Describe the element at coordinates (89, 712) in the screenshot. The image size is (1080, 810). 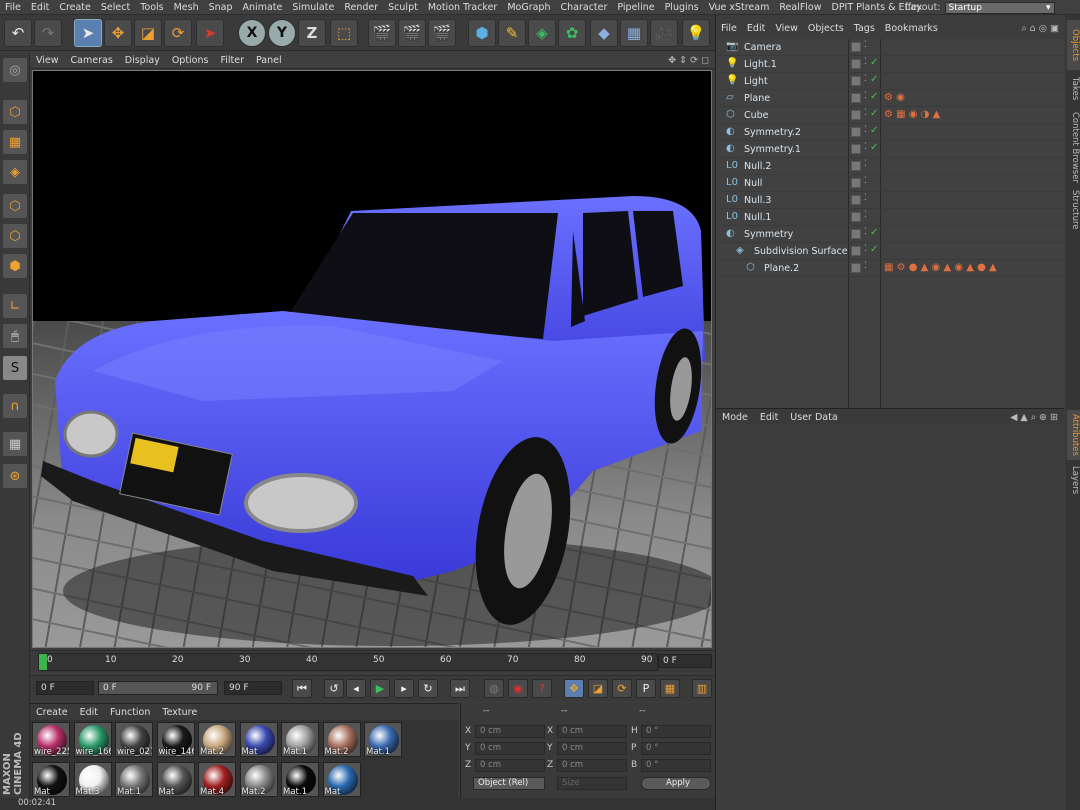
I see `material-menu-edit: Edit` at that location.